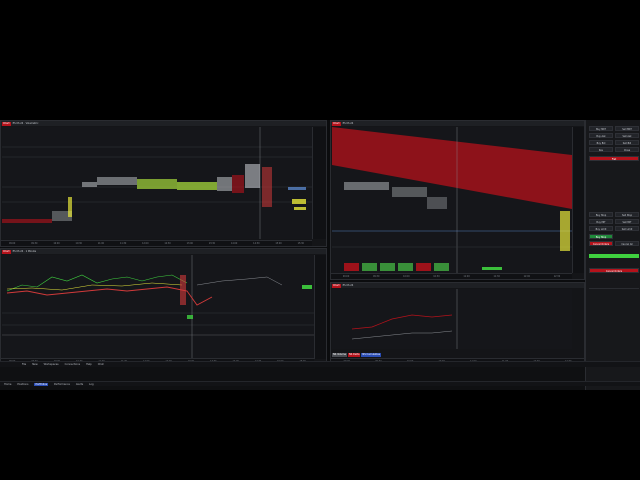  I want to click on volumetric-chart, so click(157, 183).